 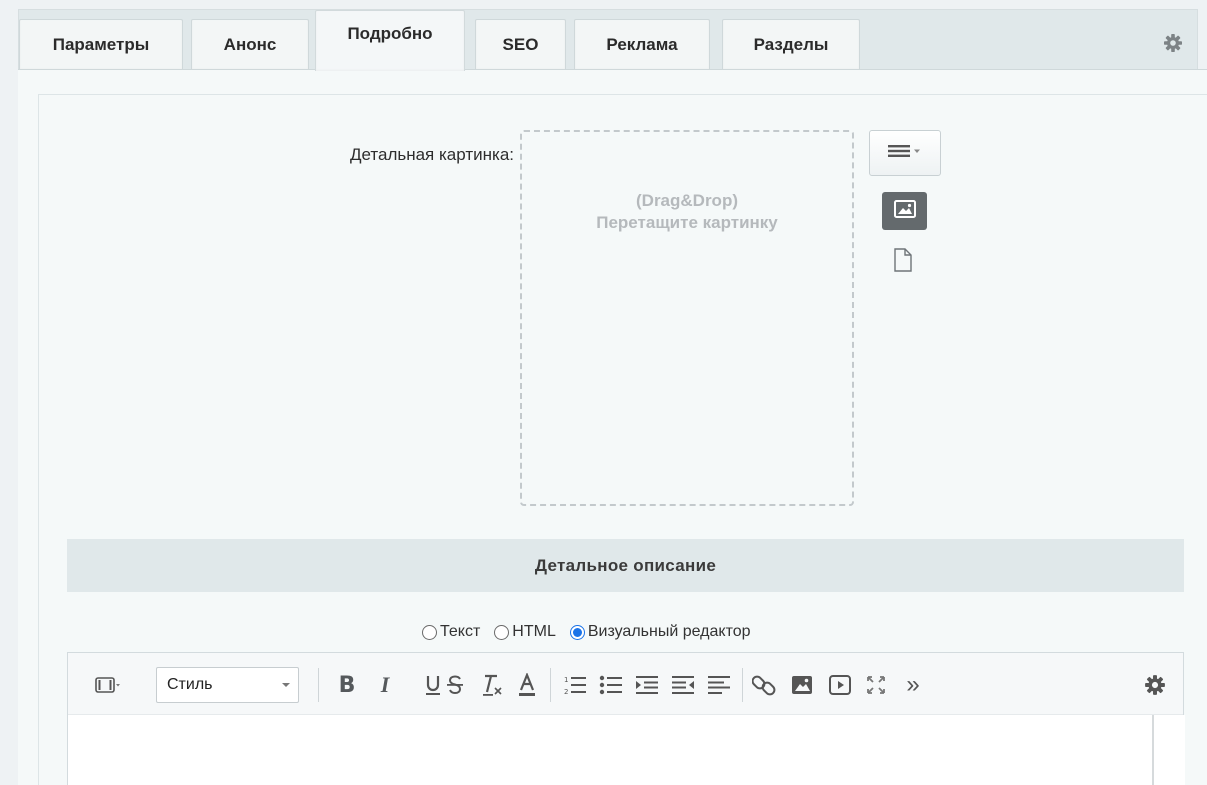 I want to click on select-image-button, so click(x=904, y=211).